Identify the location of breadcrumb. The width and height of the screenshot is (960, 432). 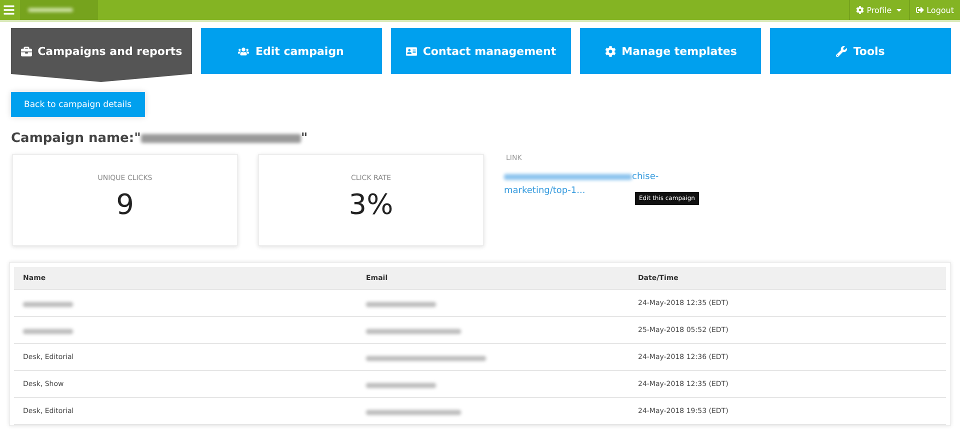
(59, 10).